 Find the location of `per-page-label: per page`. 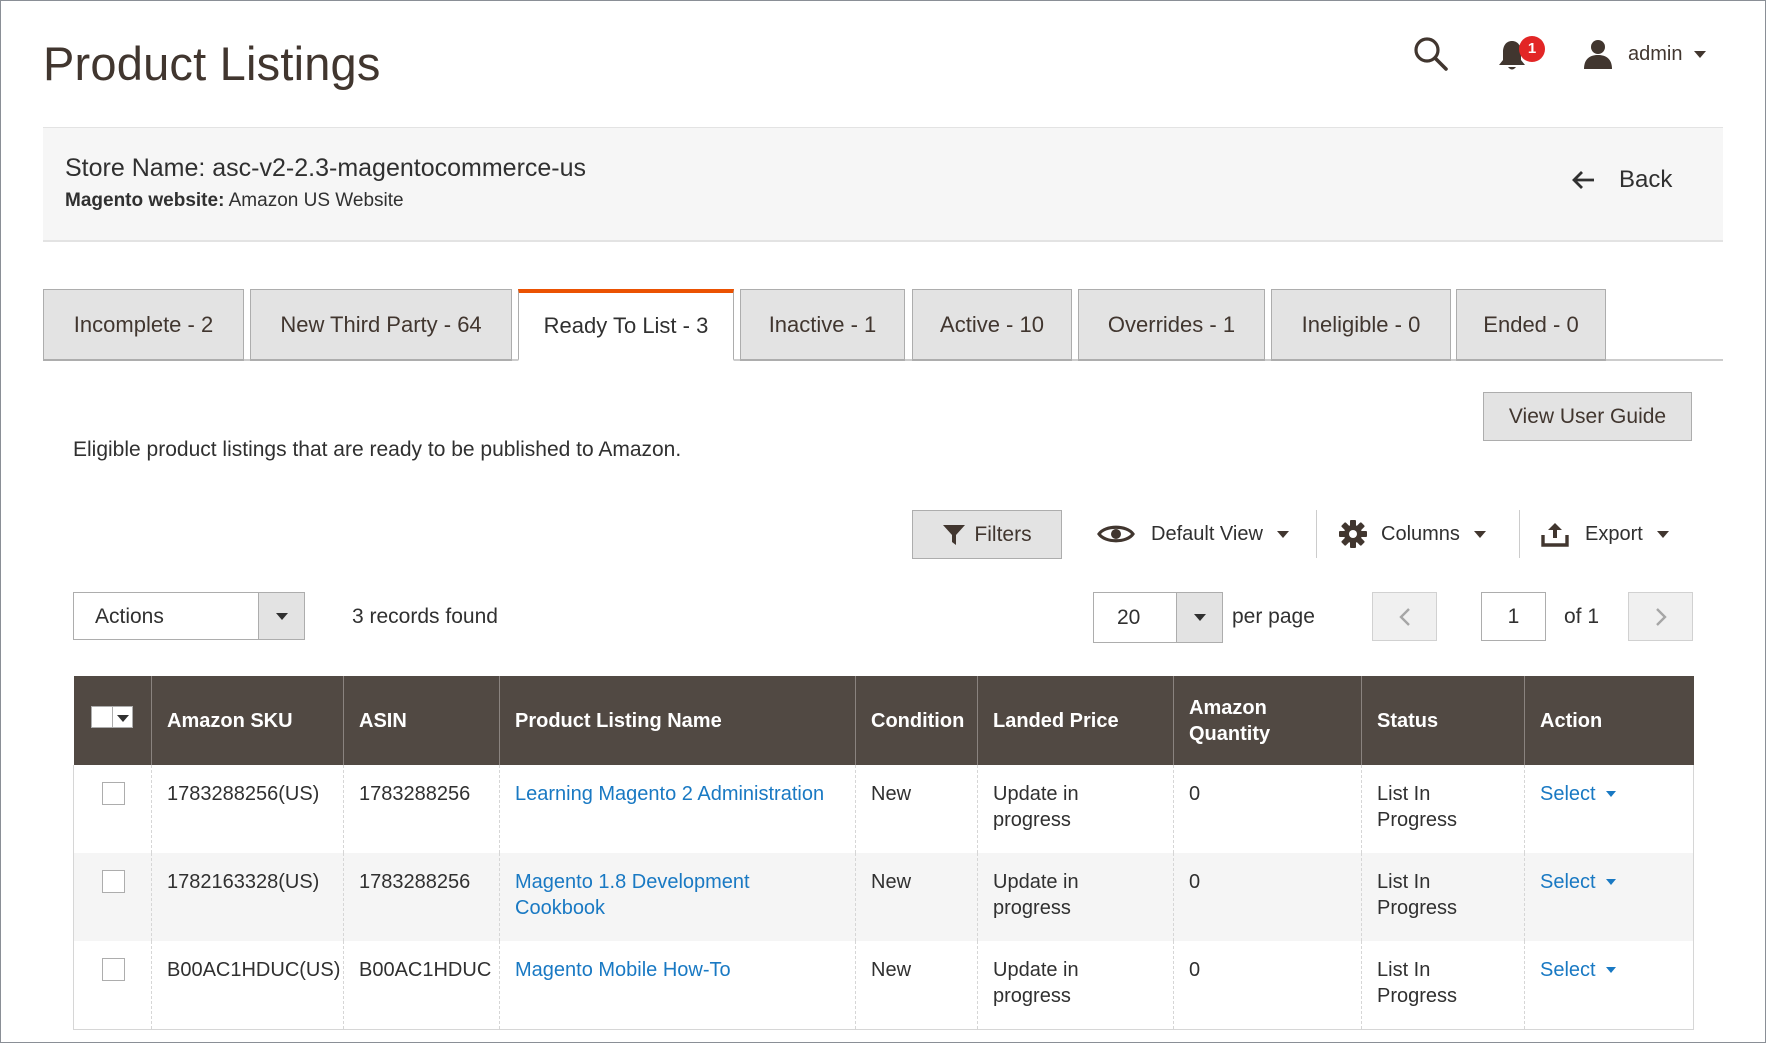

per-page-label: per page is located at coordinates (1273, 616).